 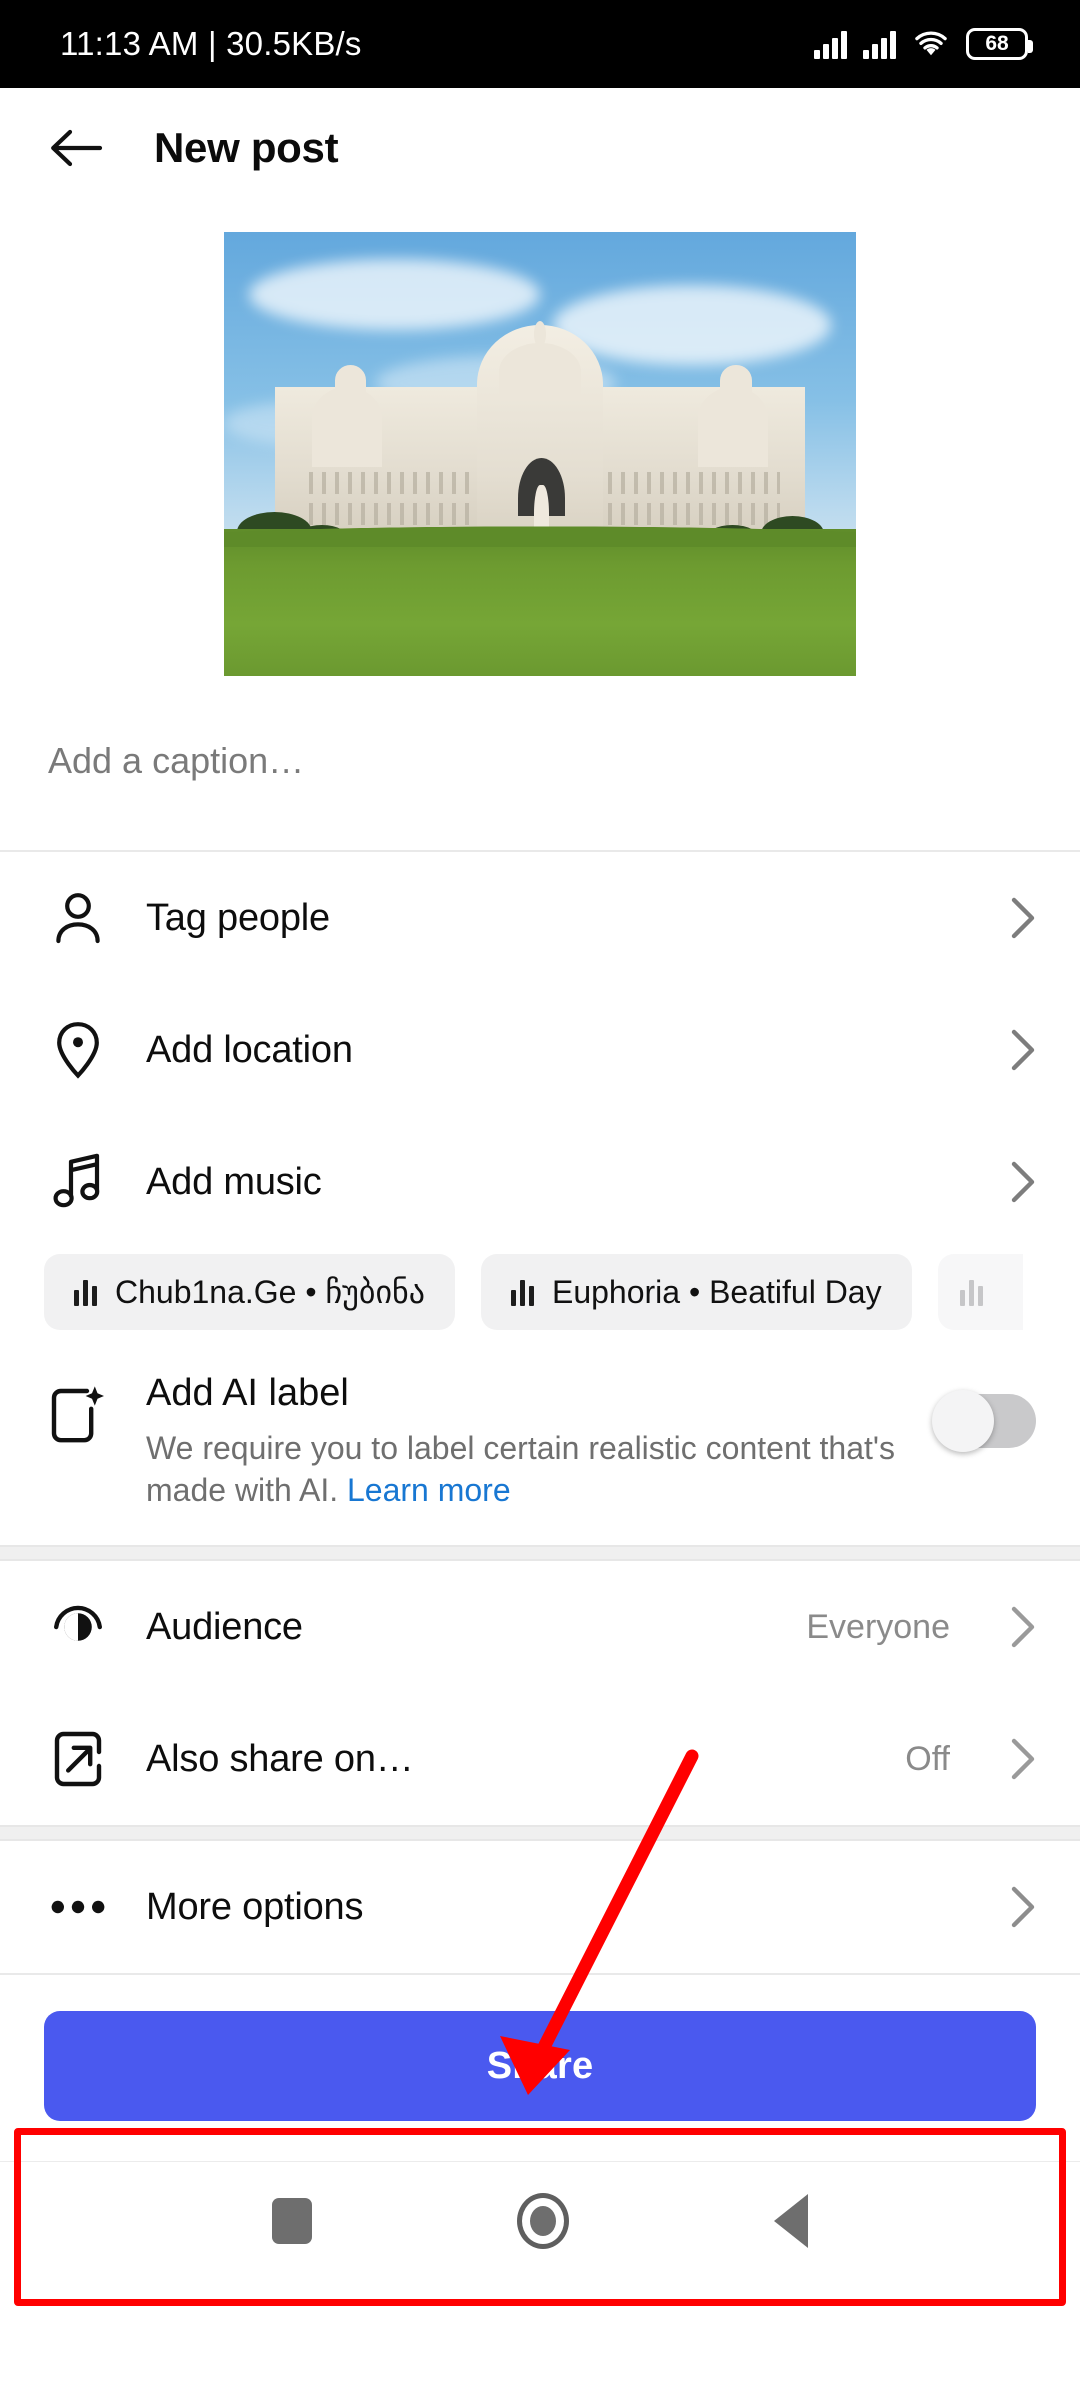 I want to click on status-icons: 68, so click(x=923, y=44).